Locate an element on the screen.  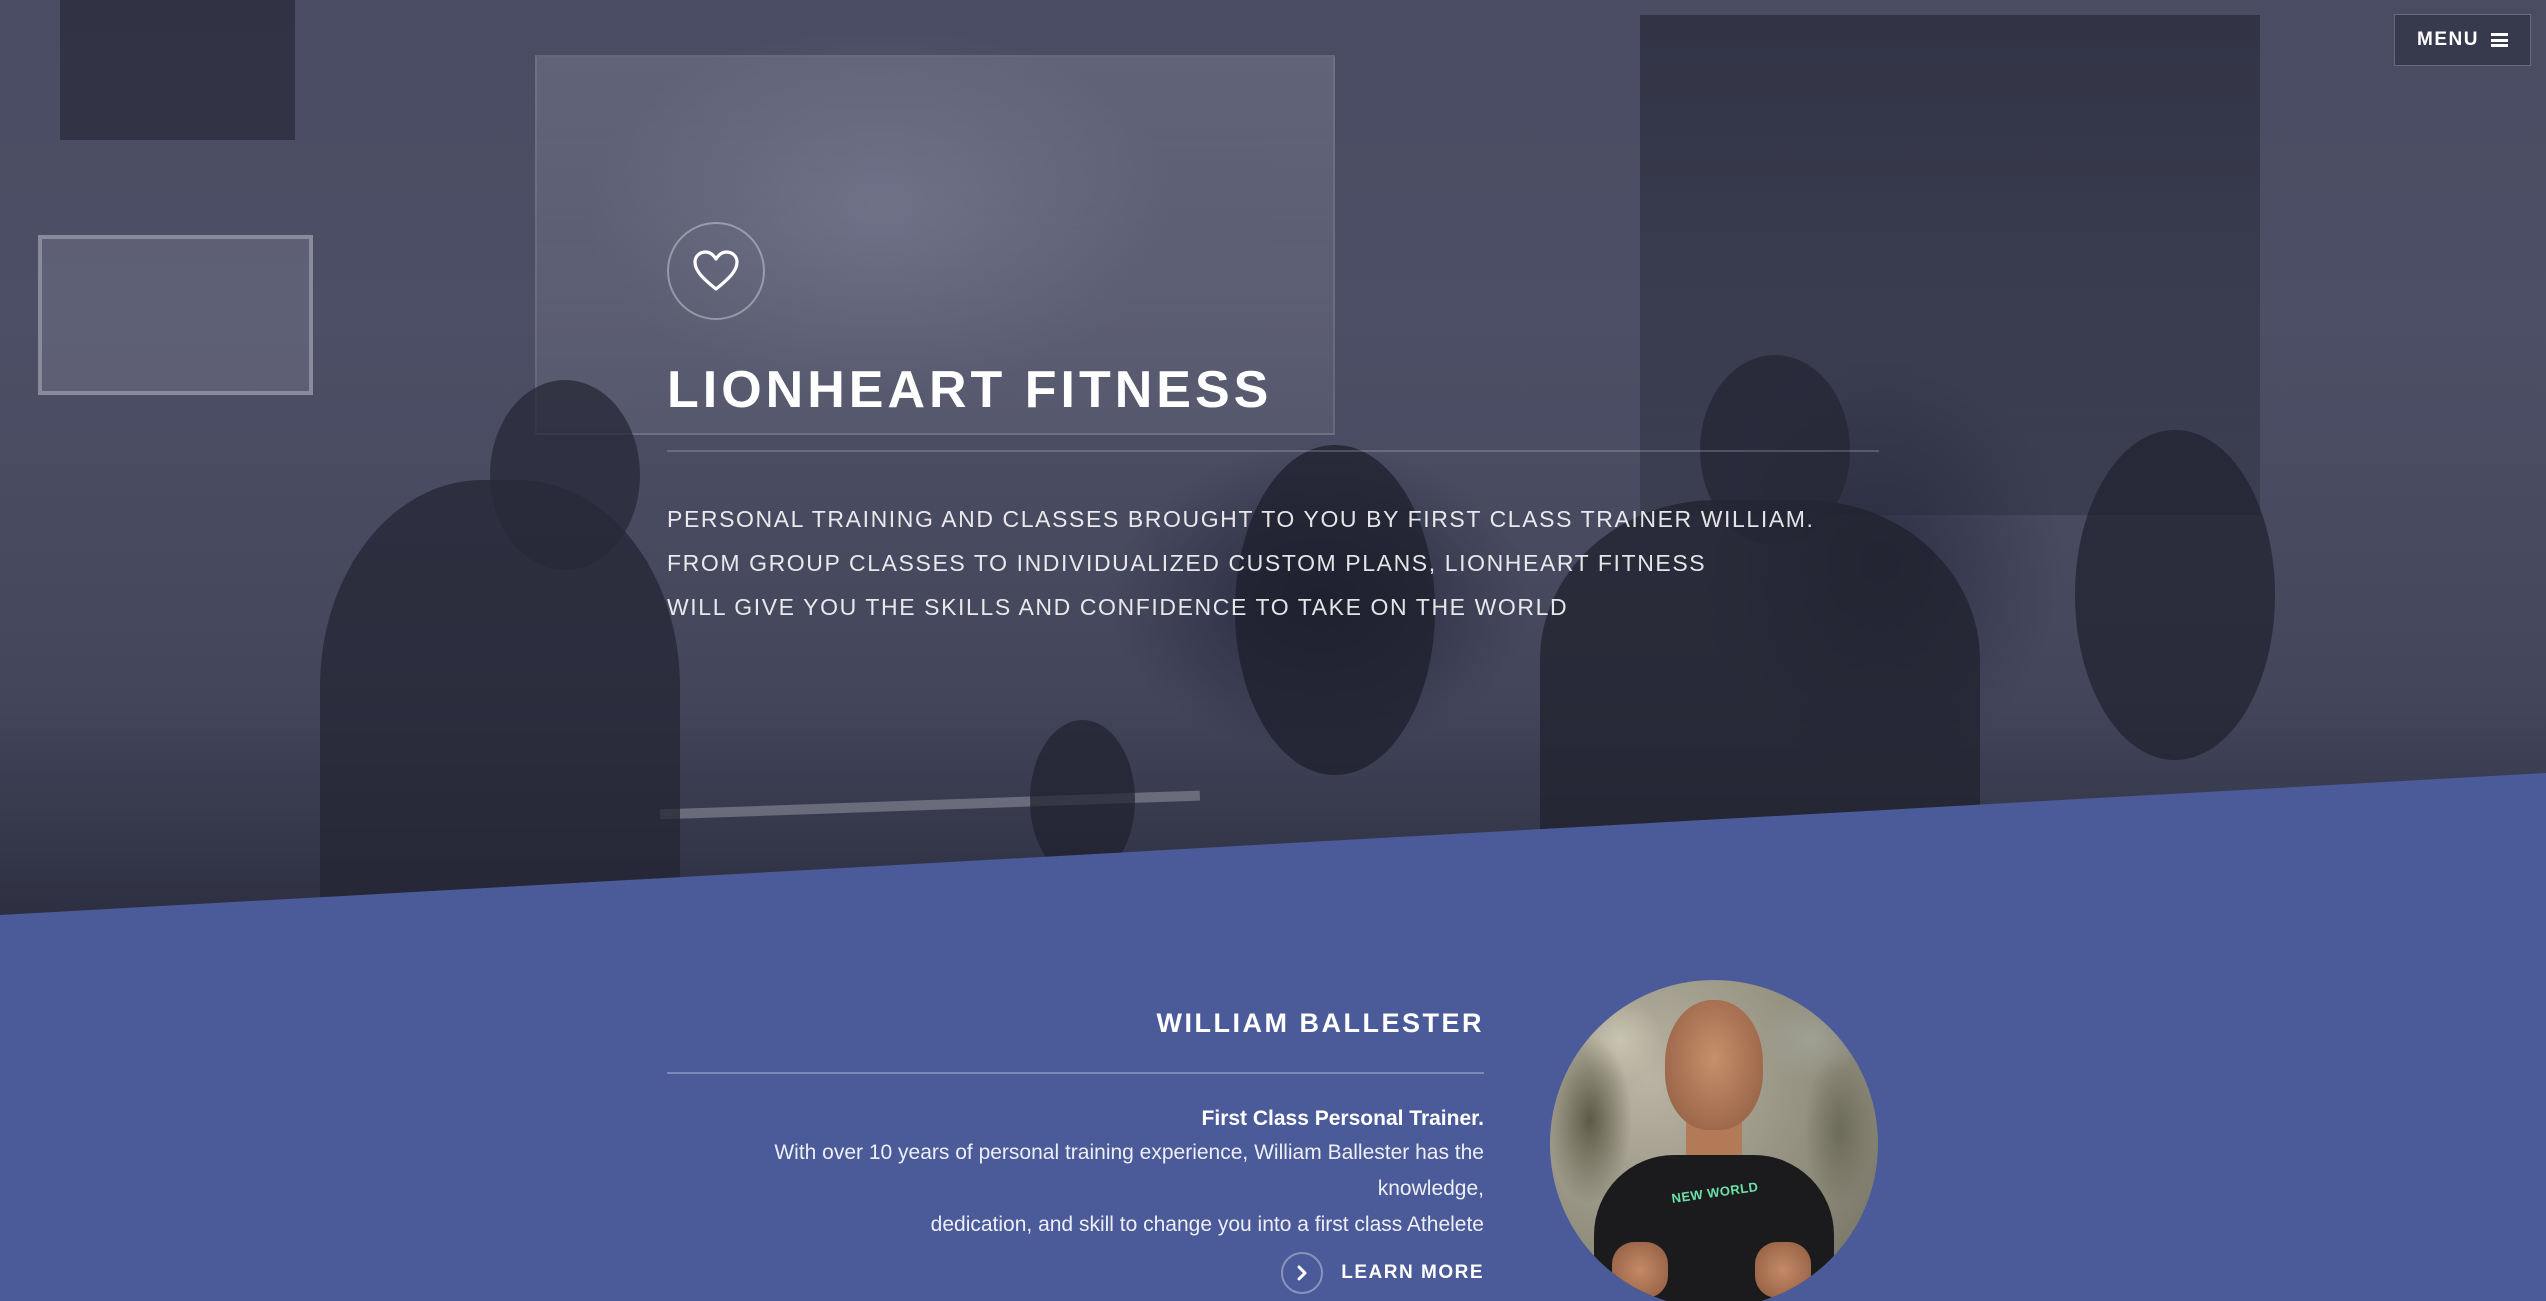
site-title: LIONHEART FITNESS is located at coordinates (970, 390).